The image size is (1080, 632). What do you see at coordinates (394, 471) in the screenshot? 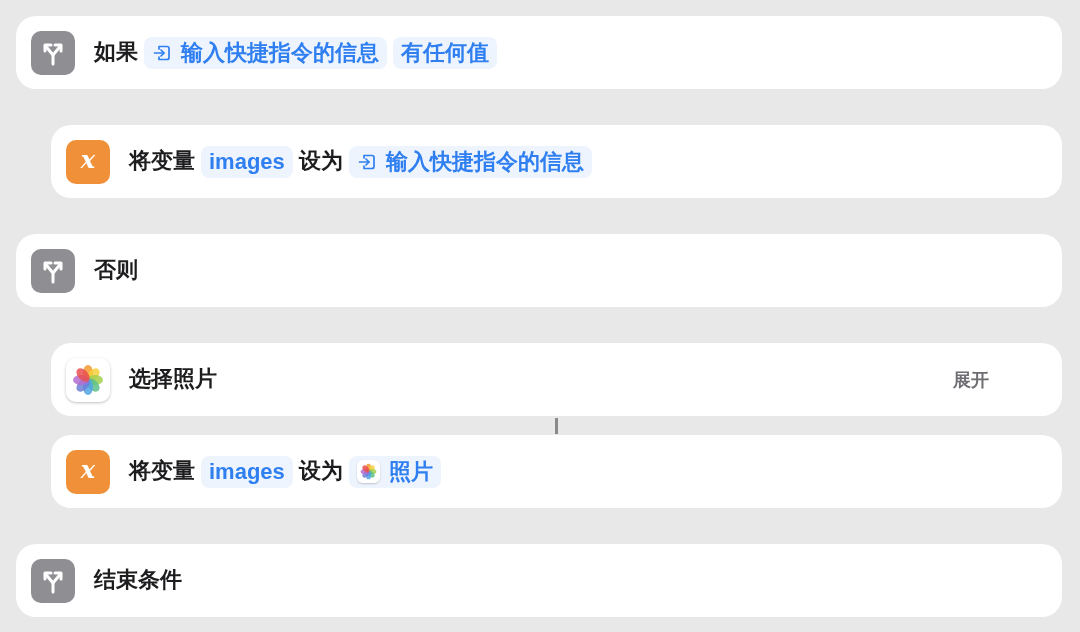
I see `parameter-token: 照片` at bounding box center [394, 471].